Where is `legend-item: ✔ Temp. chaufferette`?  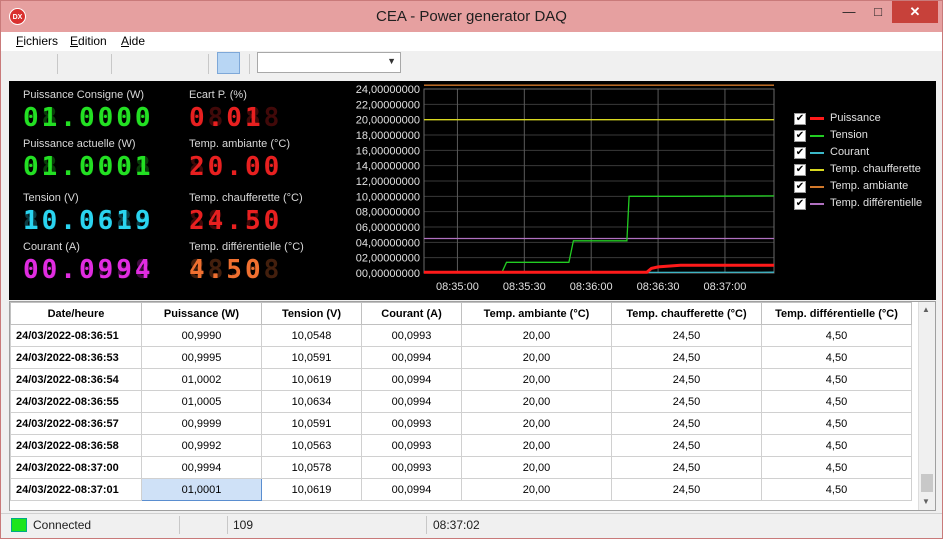
legend-item: ✔ Temp. chaufferette is located at coordinates (864, 170).